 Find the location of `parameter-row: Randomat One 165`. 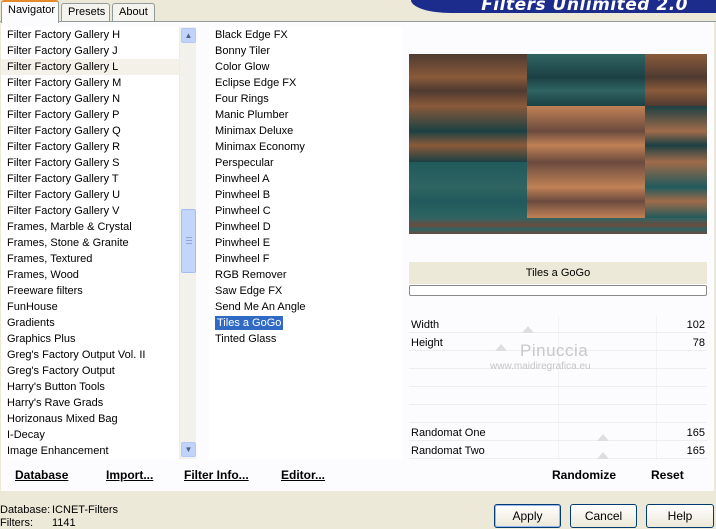

parameter-row: Randomat One 165 is located at coordinates (558, 433).